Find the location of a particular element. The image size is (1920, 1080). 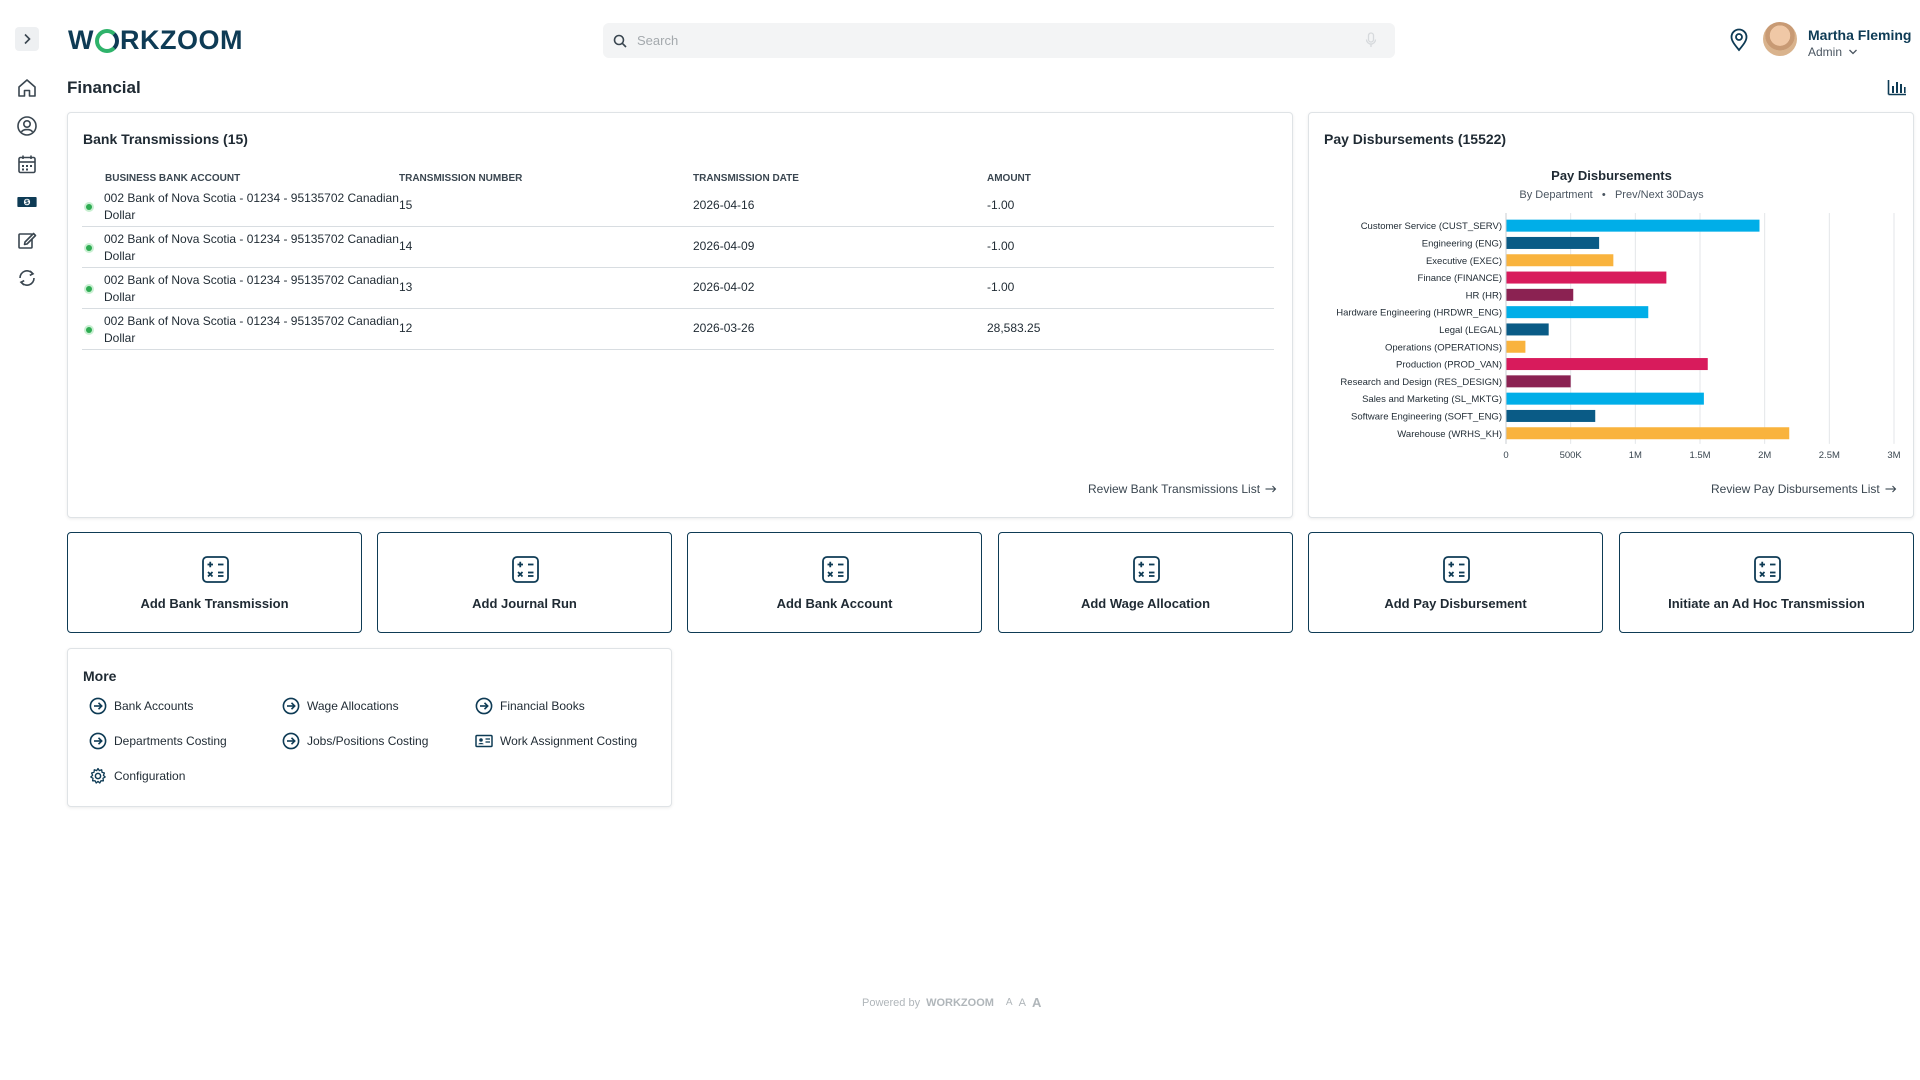

add-bank-transmission-button: Add Bank Transmission is located at coordinates (214, 582).